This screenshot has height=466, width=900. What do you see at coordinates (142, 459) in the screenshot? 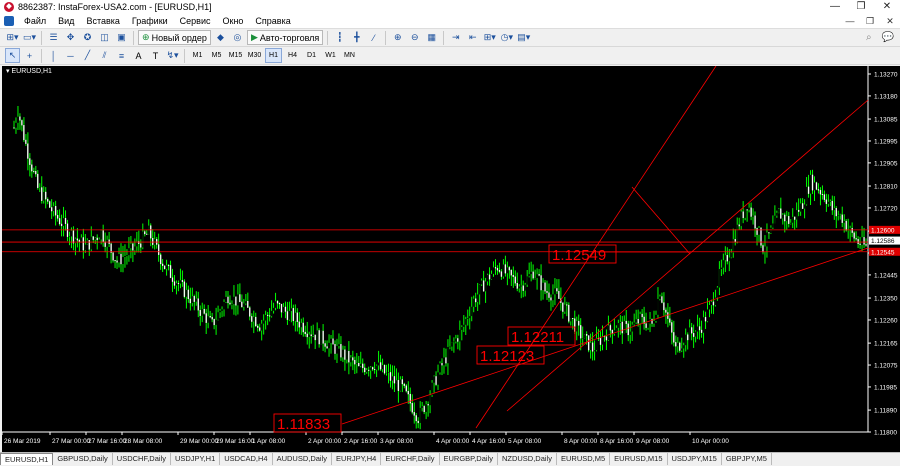
I see `tab-usdchf-daily: USDCHF,Daily` at bounding box center [142, 459].